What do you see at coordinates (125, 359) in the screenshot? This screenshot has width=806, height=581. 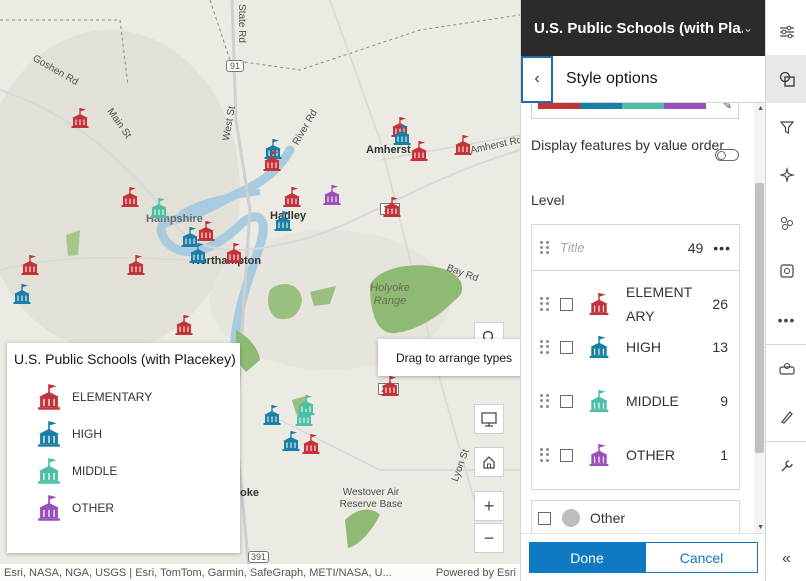 I see `legend-title: U.S. Public Schools (with Placekey)` at bounding box center [125, 359].